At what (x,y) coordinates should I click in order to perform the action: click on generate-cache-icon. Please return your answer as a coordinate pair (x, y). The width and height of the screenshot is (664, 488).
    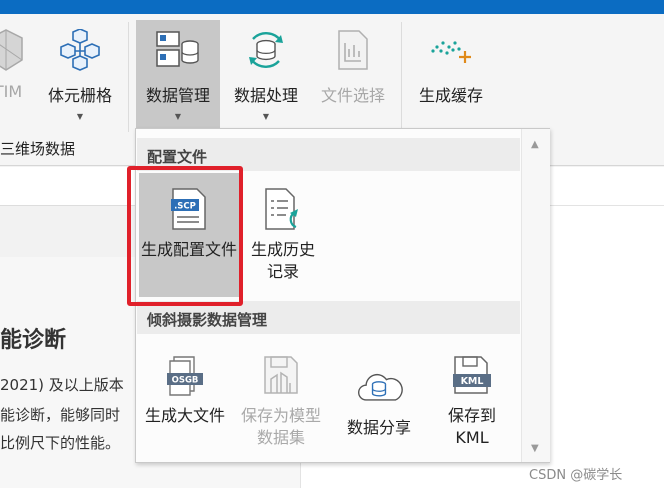
    Looking at the image, I should click on (451, 50).